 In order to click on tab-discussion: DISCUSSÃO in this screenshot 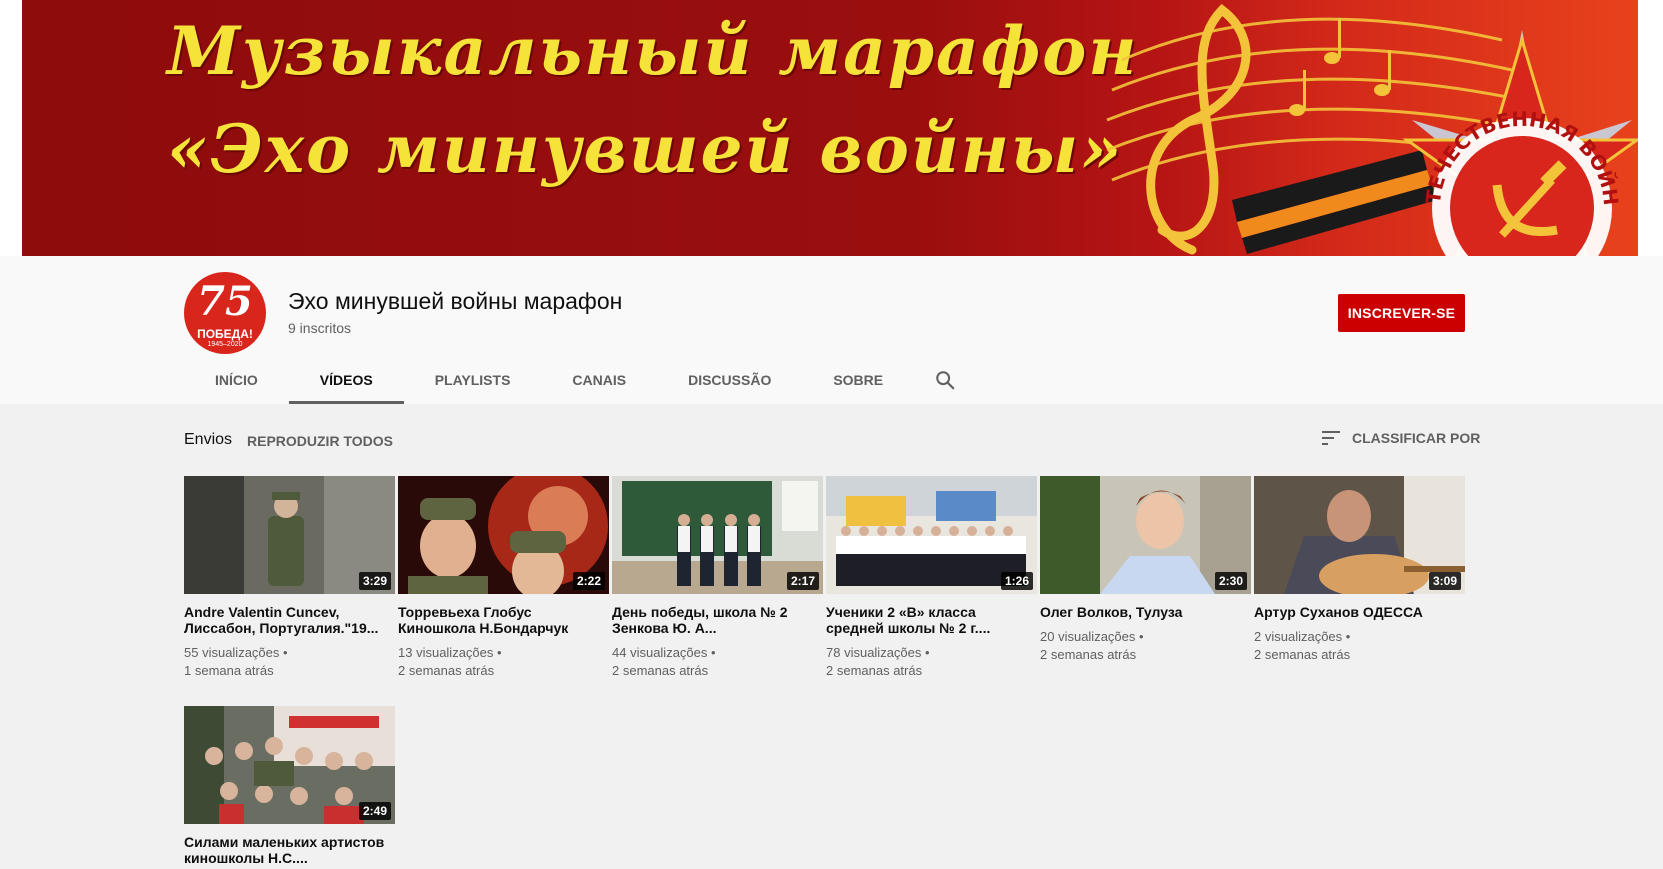, I will do `click(729, 380)`.